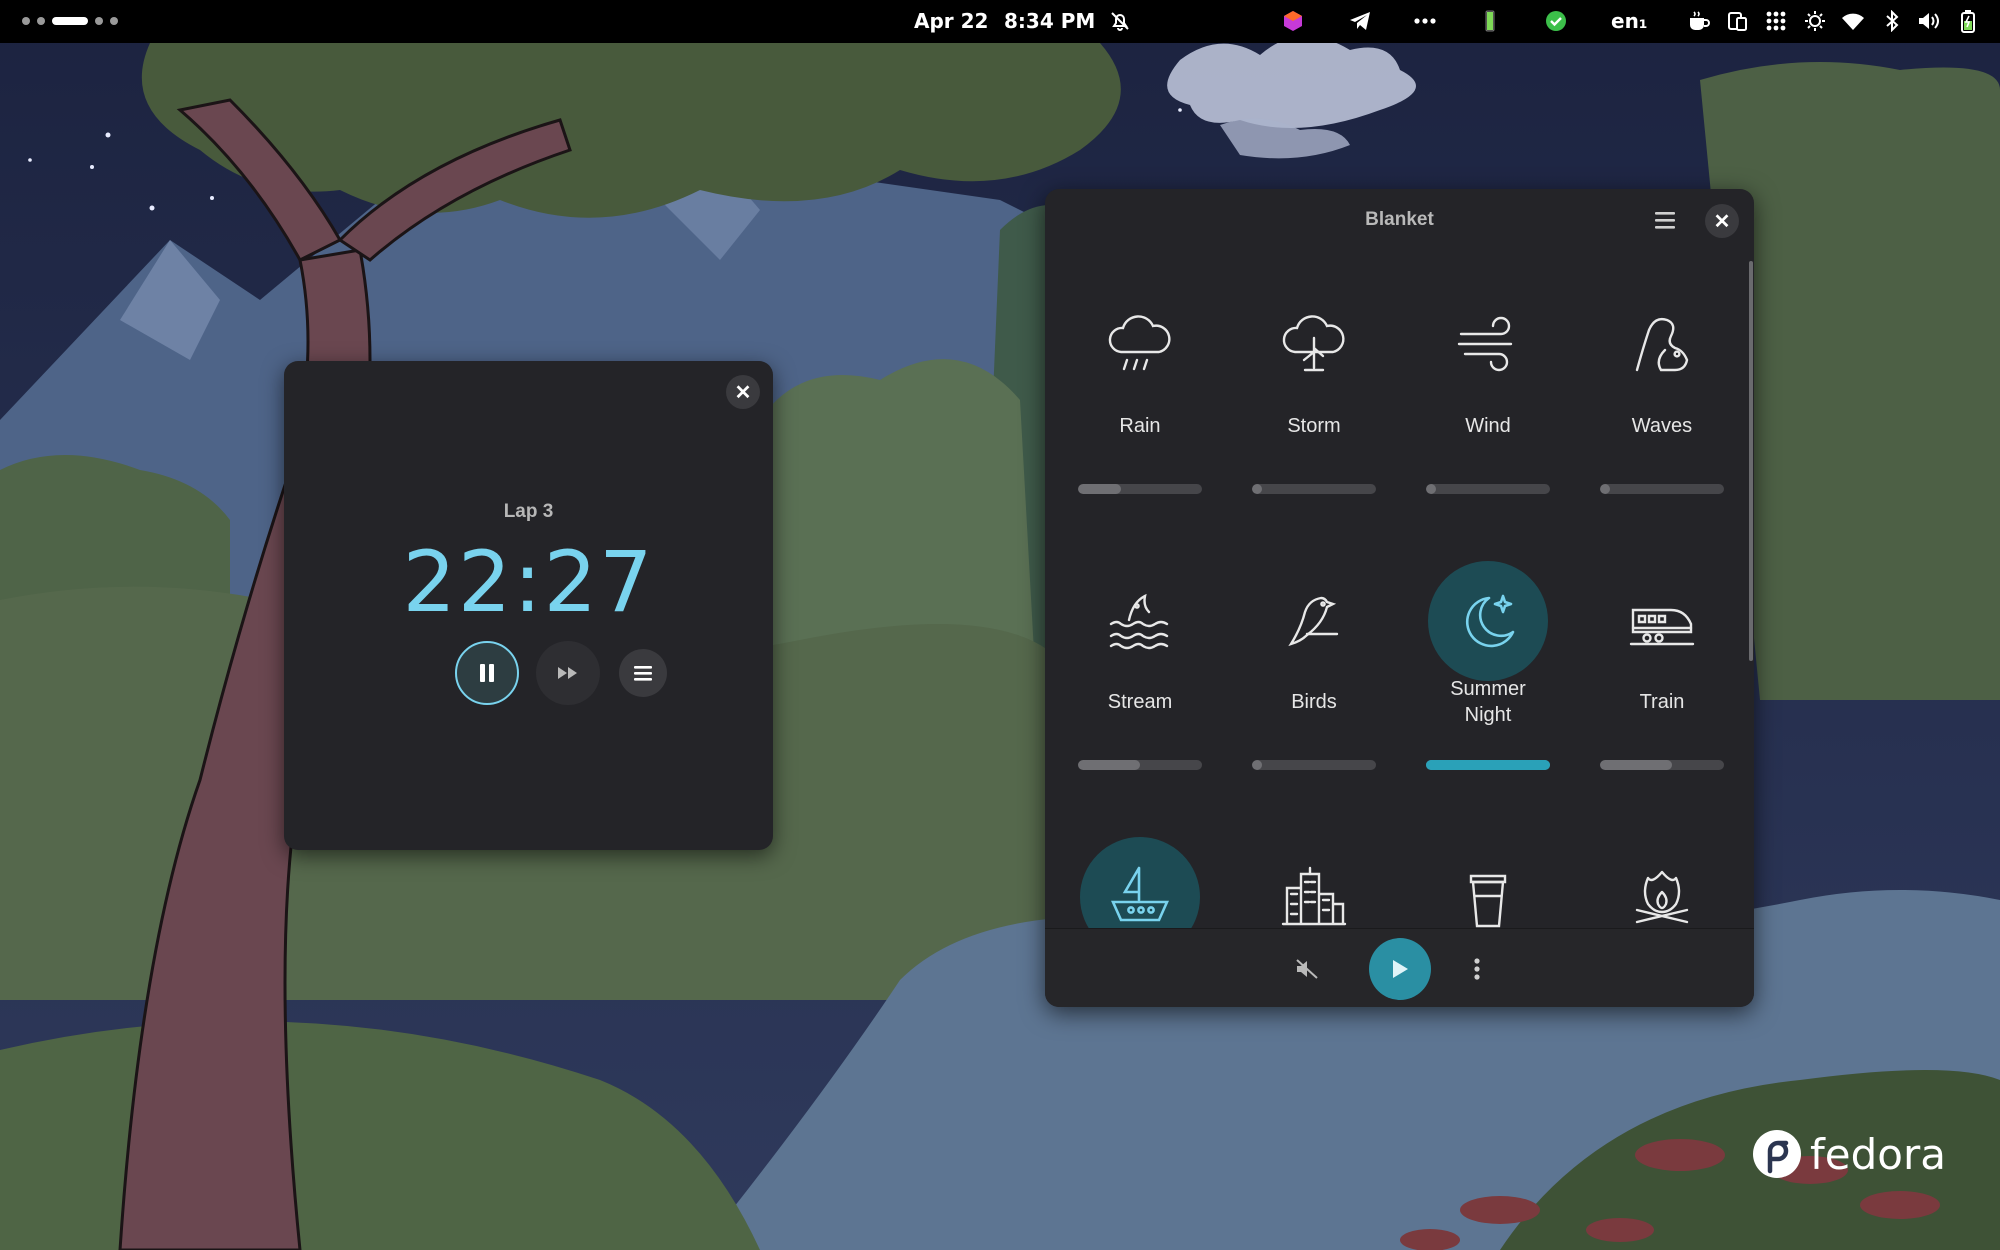 The image size is (2000, 1250). Describe the element at coordinates (1662, 345) in the screenshot. I see `waves-icon` at that location.